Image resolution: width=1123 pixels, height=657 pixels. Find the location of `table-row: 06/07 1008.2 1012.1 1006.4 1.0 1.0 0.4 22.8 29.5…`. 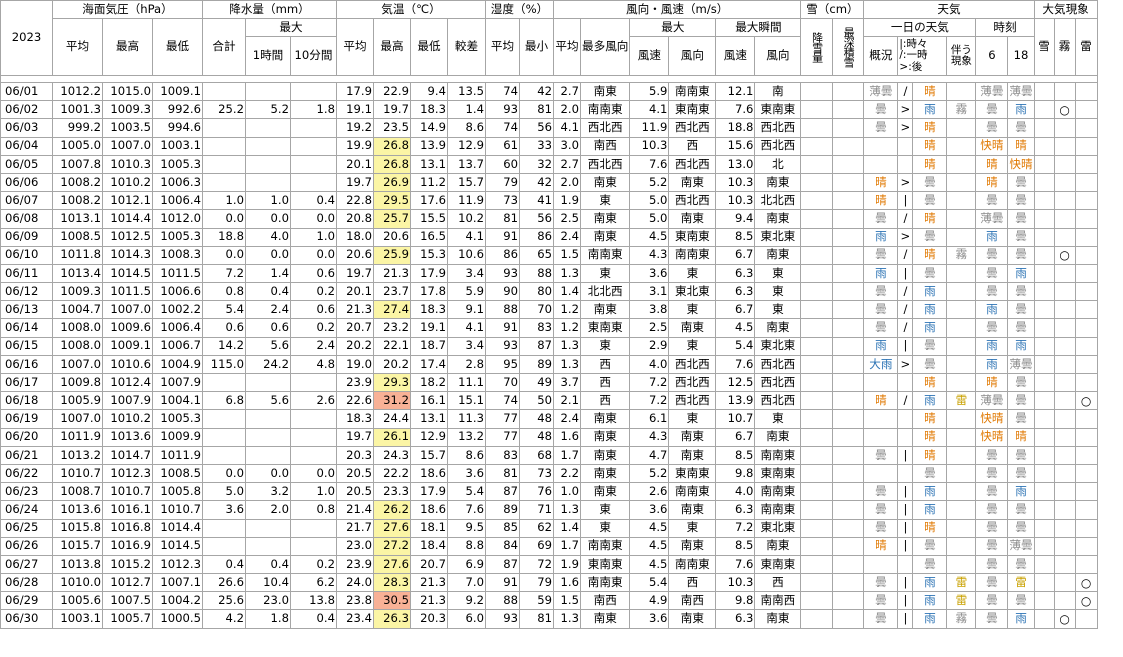

table-row: 06/07 1008.2 1012.1 1006.4 1.0 1.0 0.4 22.8 29.5… is located at coordinates (549, 201).